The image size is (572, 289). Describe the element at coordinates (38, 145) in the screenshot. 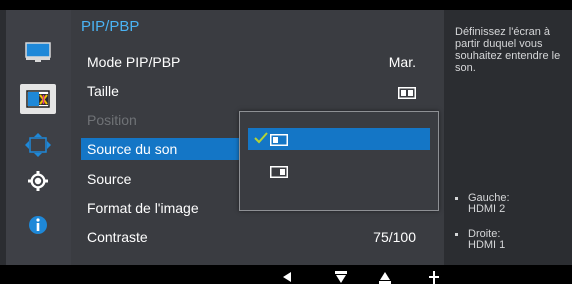

I see `move-icon` at that location.